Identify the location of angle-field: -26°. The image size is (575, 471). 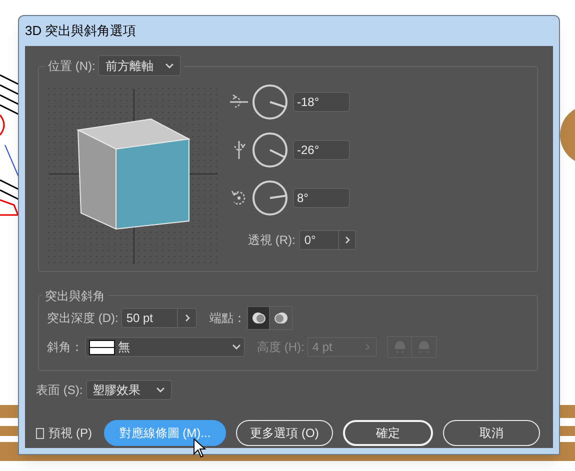
(321, 150).